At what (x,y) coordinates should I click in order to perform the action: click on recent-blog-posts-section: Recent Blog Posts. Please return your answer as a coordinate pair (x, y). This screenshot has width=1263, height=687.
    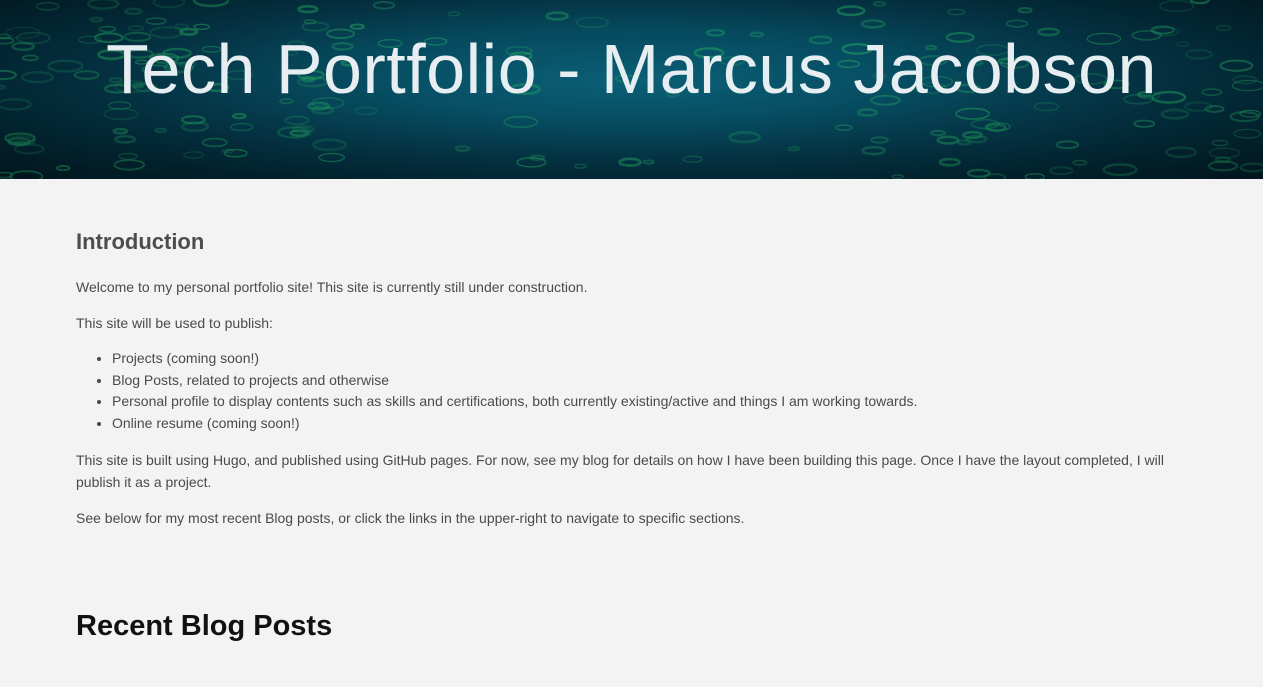
    Looking at the image, I should click on (641, 626).